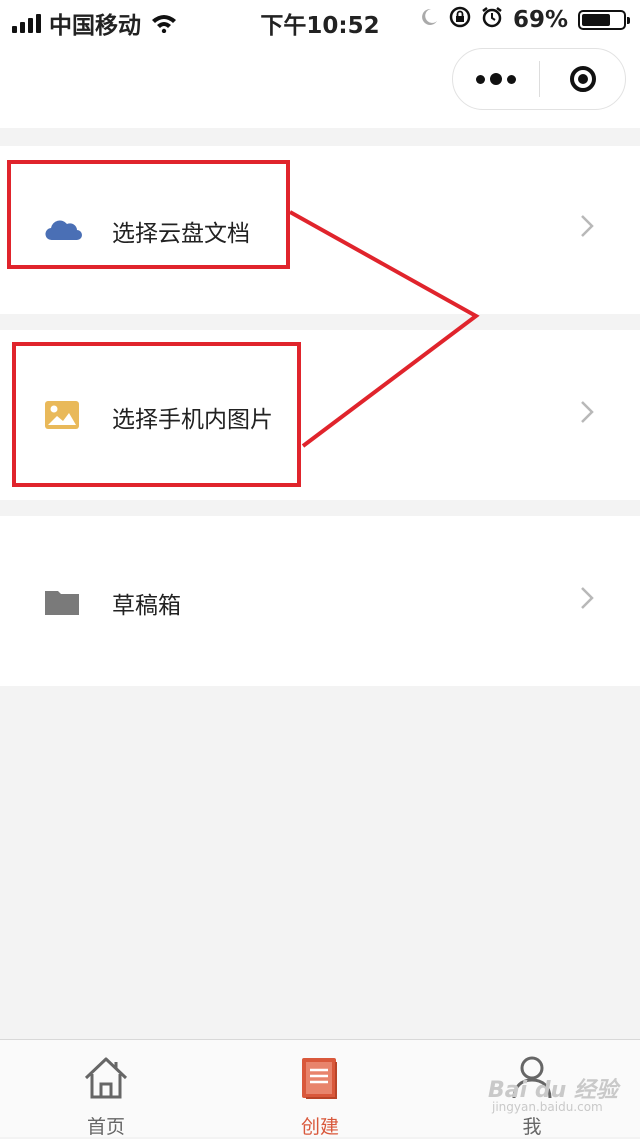  Describe the element at coordinates (320, 1080) in the screenshot. I see `create-doc-icon` at that location.